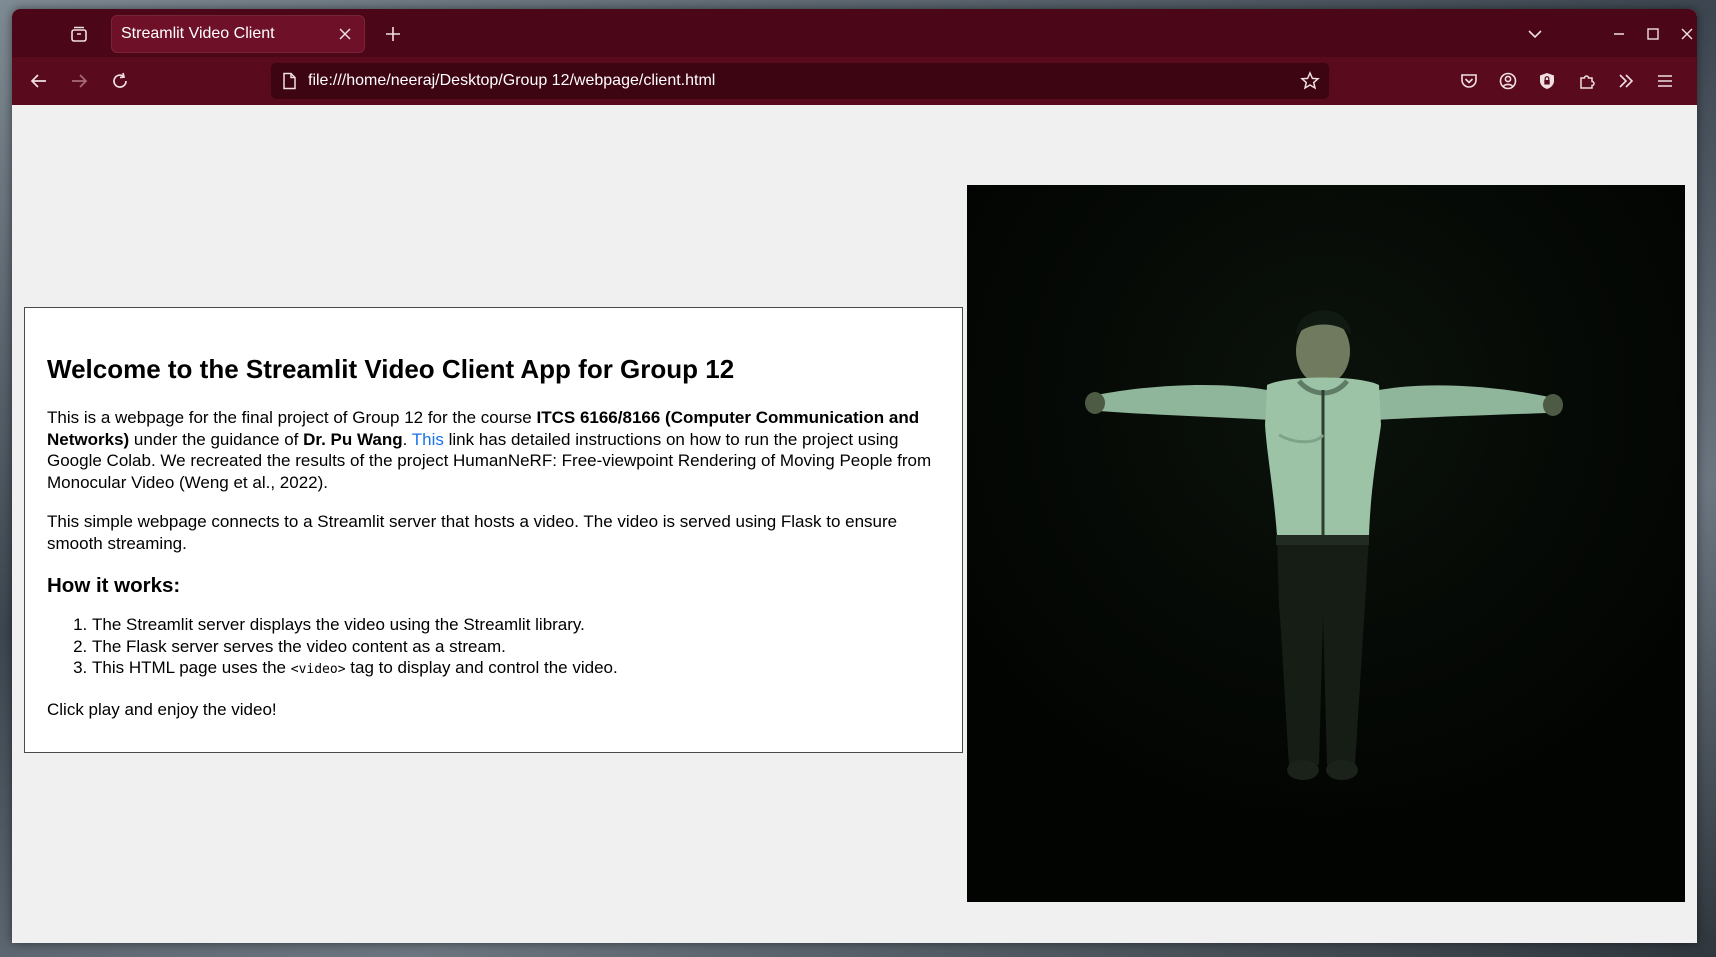 The width and height of the screenshot is (1716, 957). I want to click on forward-arrow-icon, so click(79, 81).